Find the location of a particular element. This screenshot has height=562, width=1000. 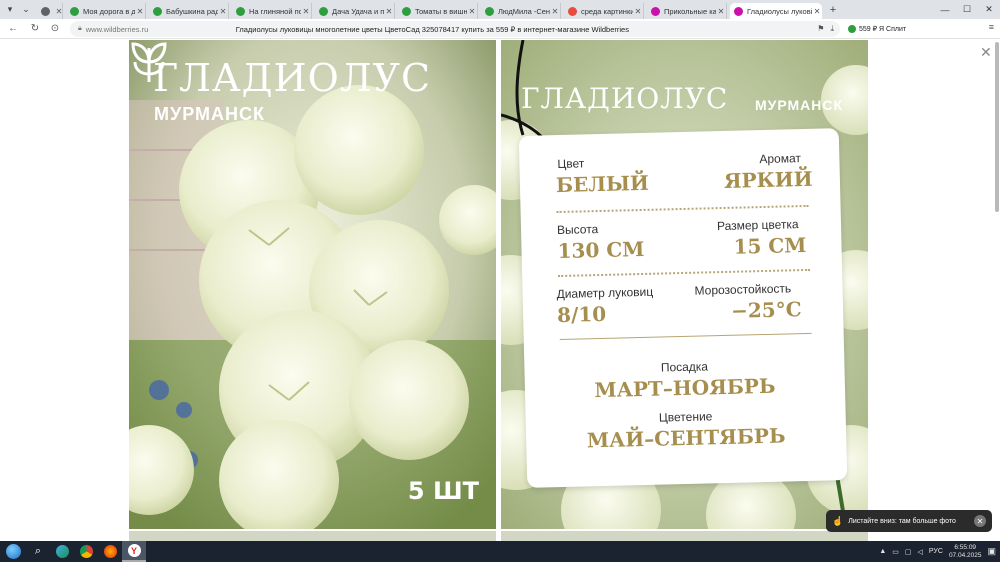

tab-menu-icon: ⌄ is located at coordinates (26, 9).